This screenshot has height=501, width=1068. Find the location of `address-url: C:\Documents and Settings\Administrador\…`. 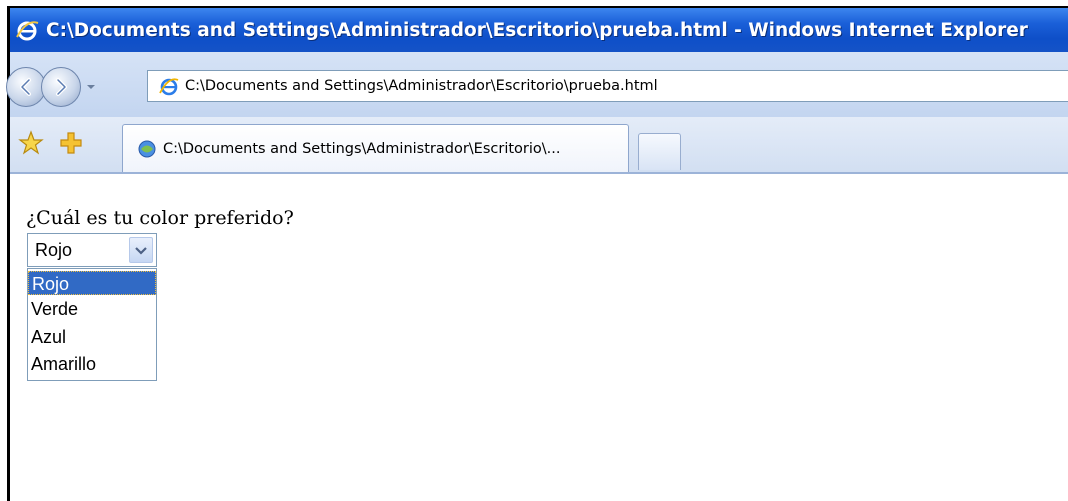

address-url: C:\Documents and Settings\Administrador\… is located at coordinates (421, 86).